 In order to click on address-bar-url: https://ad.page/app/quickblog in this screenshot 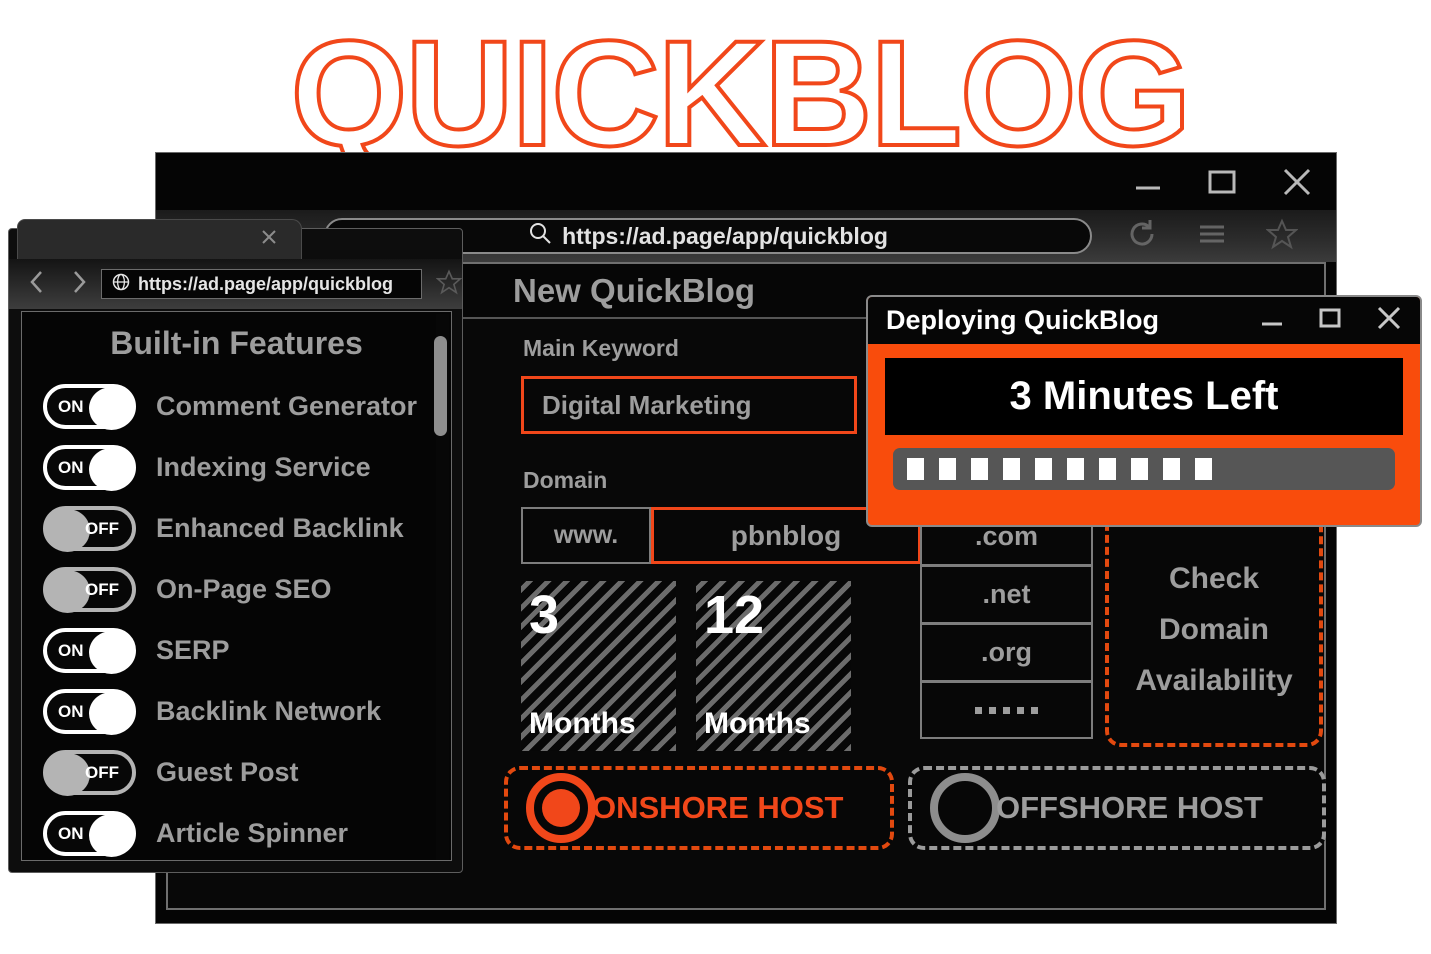, I will do `click(725, 235)`.